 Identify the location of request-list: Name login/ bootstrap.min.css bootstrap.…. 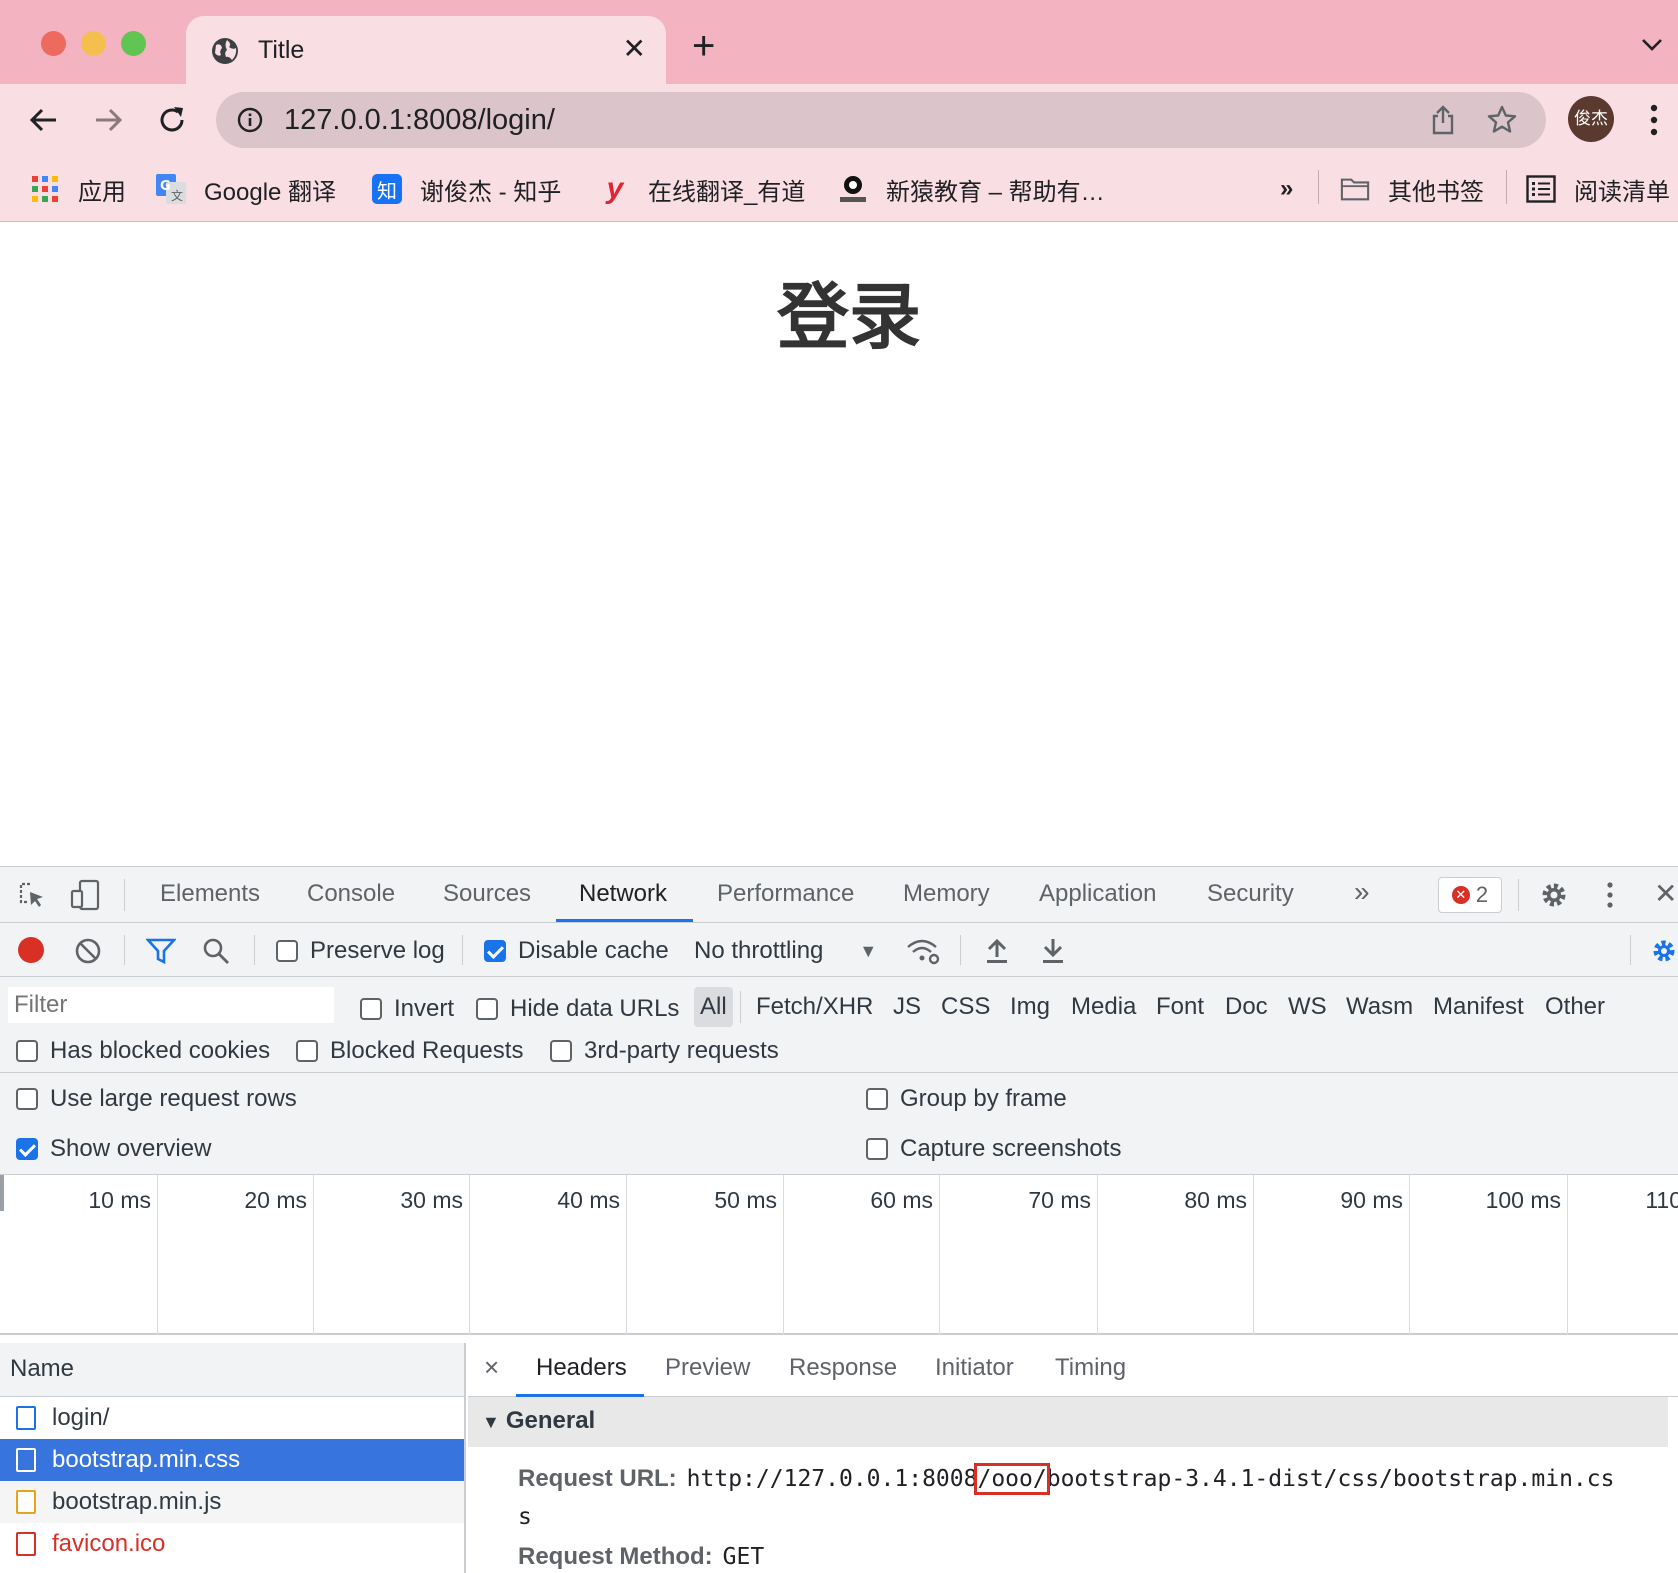
(233, 1458).